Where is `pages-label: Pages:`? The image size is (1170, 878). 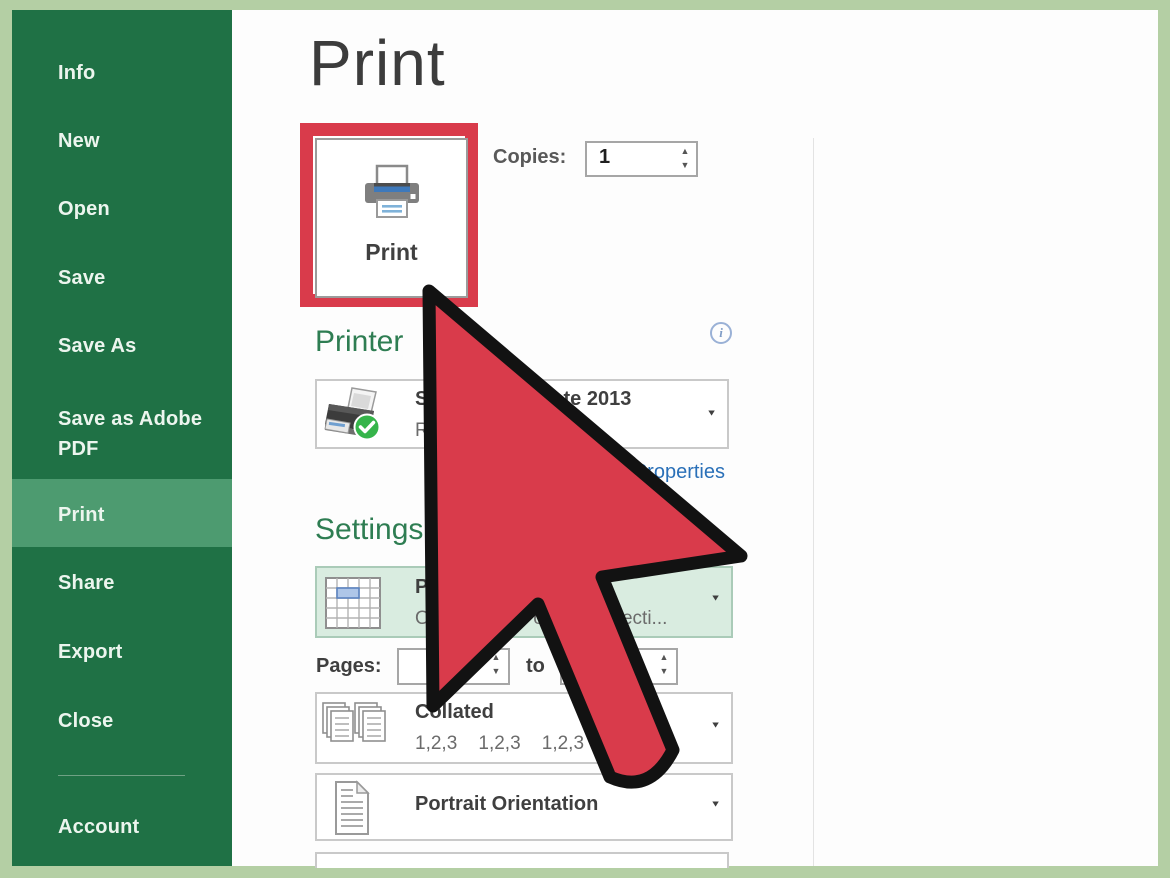
pages-label: Pages: is located at coordinates (349, 666).